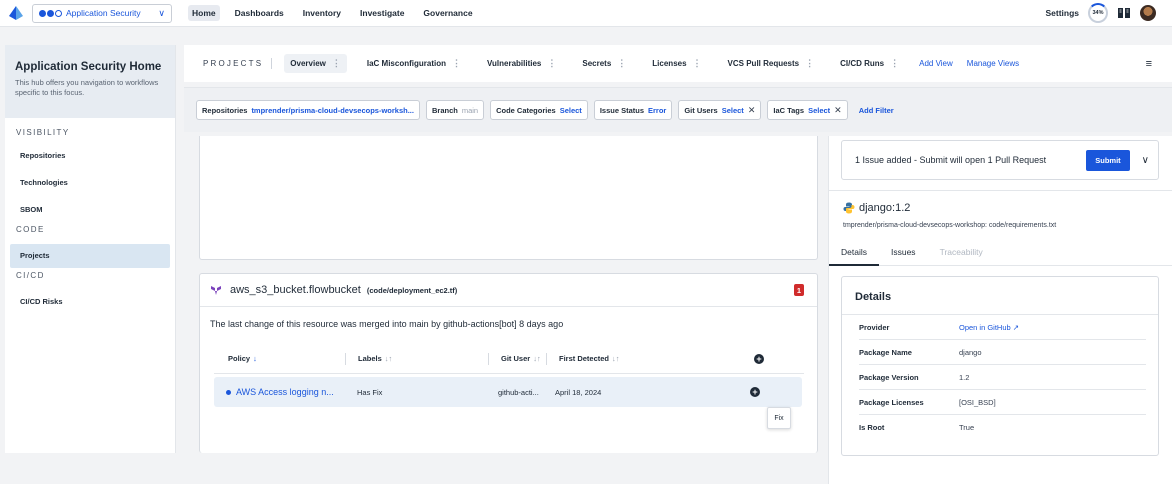 This screenshot has width=1172, height=484. I want to click on app-switcher-label: Application Security, so click(103, 13).